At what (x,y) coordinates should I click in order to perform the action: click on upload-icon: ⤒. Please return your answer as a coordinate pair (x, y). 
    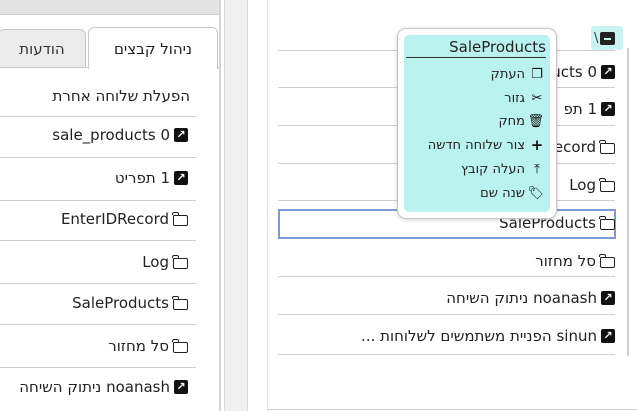
    Looking at the image, I should click on (537, 169).